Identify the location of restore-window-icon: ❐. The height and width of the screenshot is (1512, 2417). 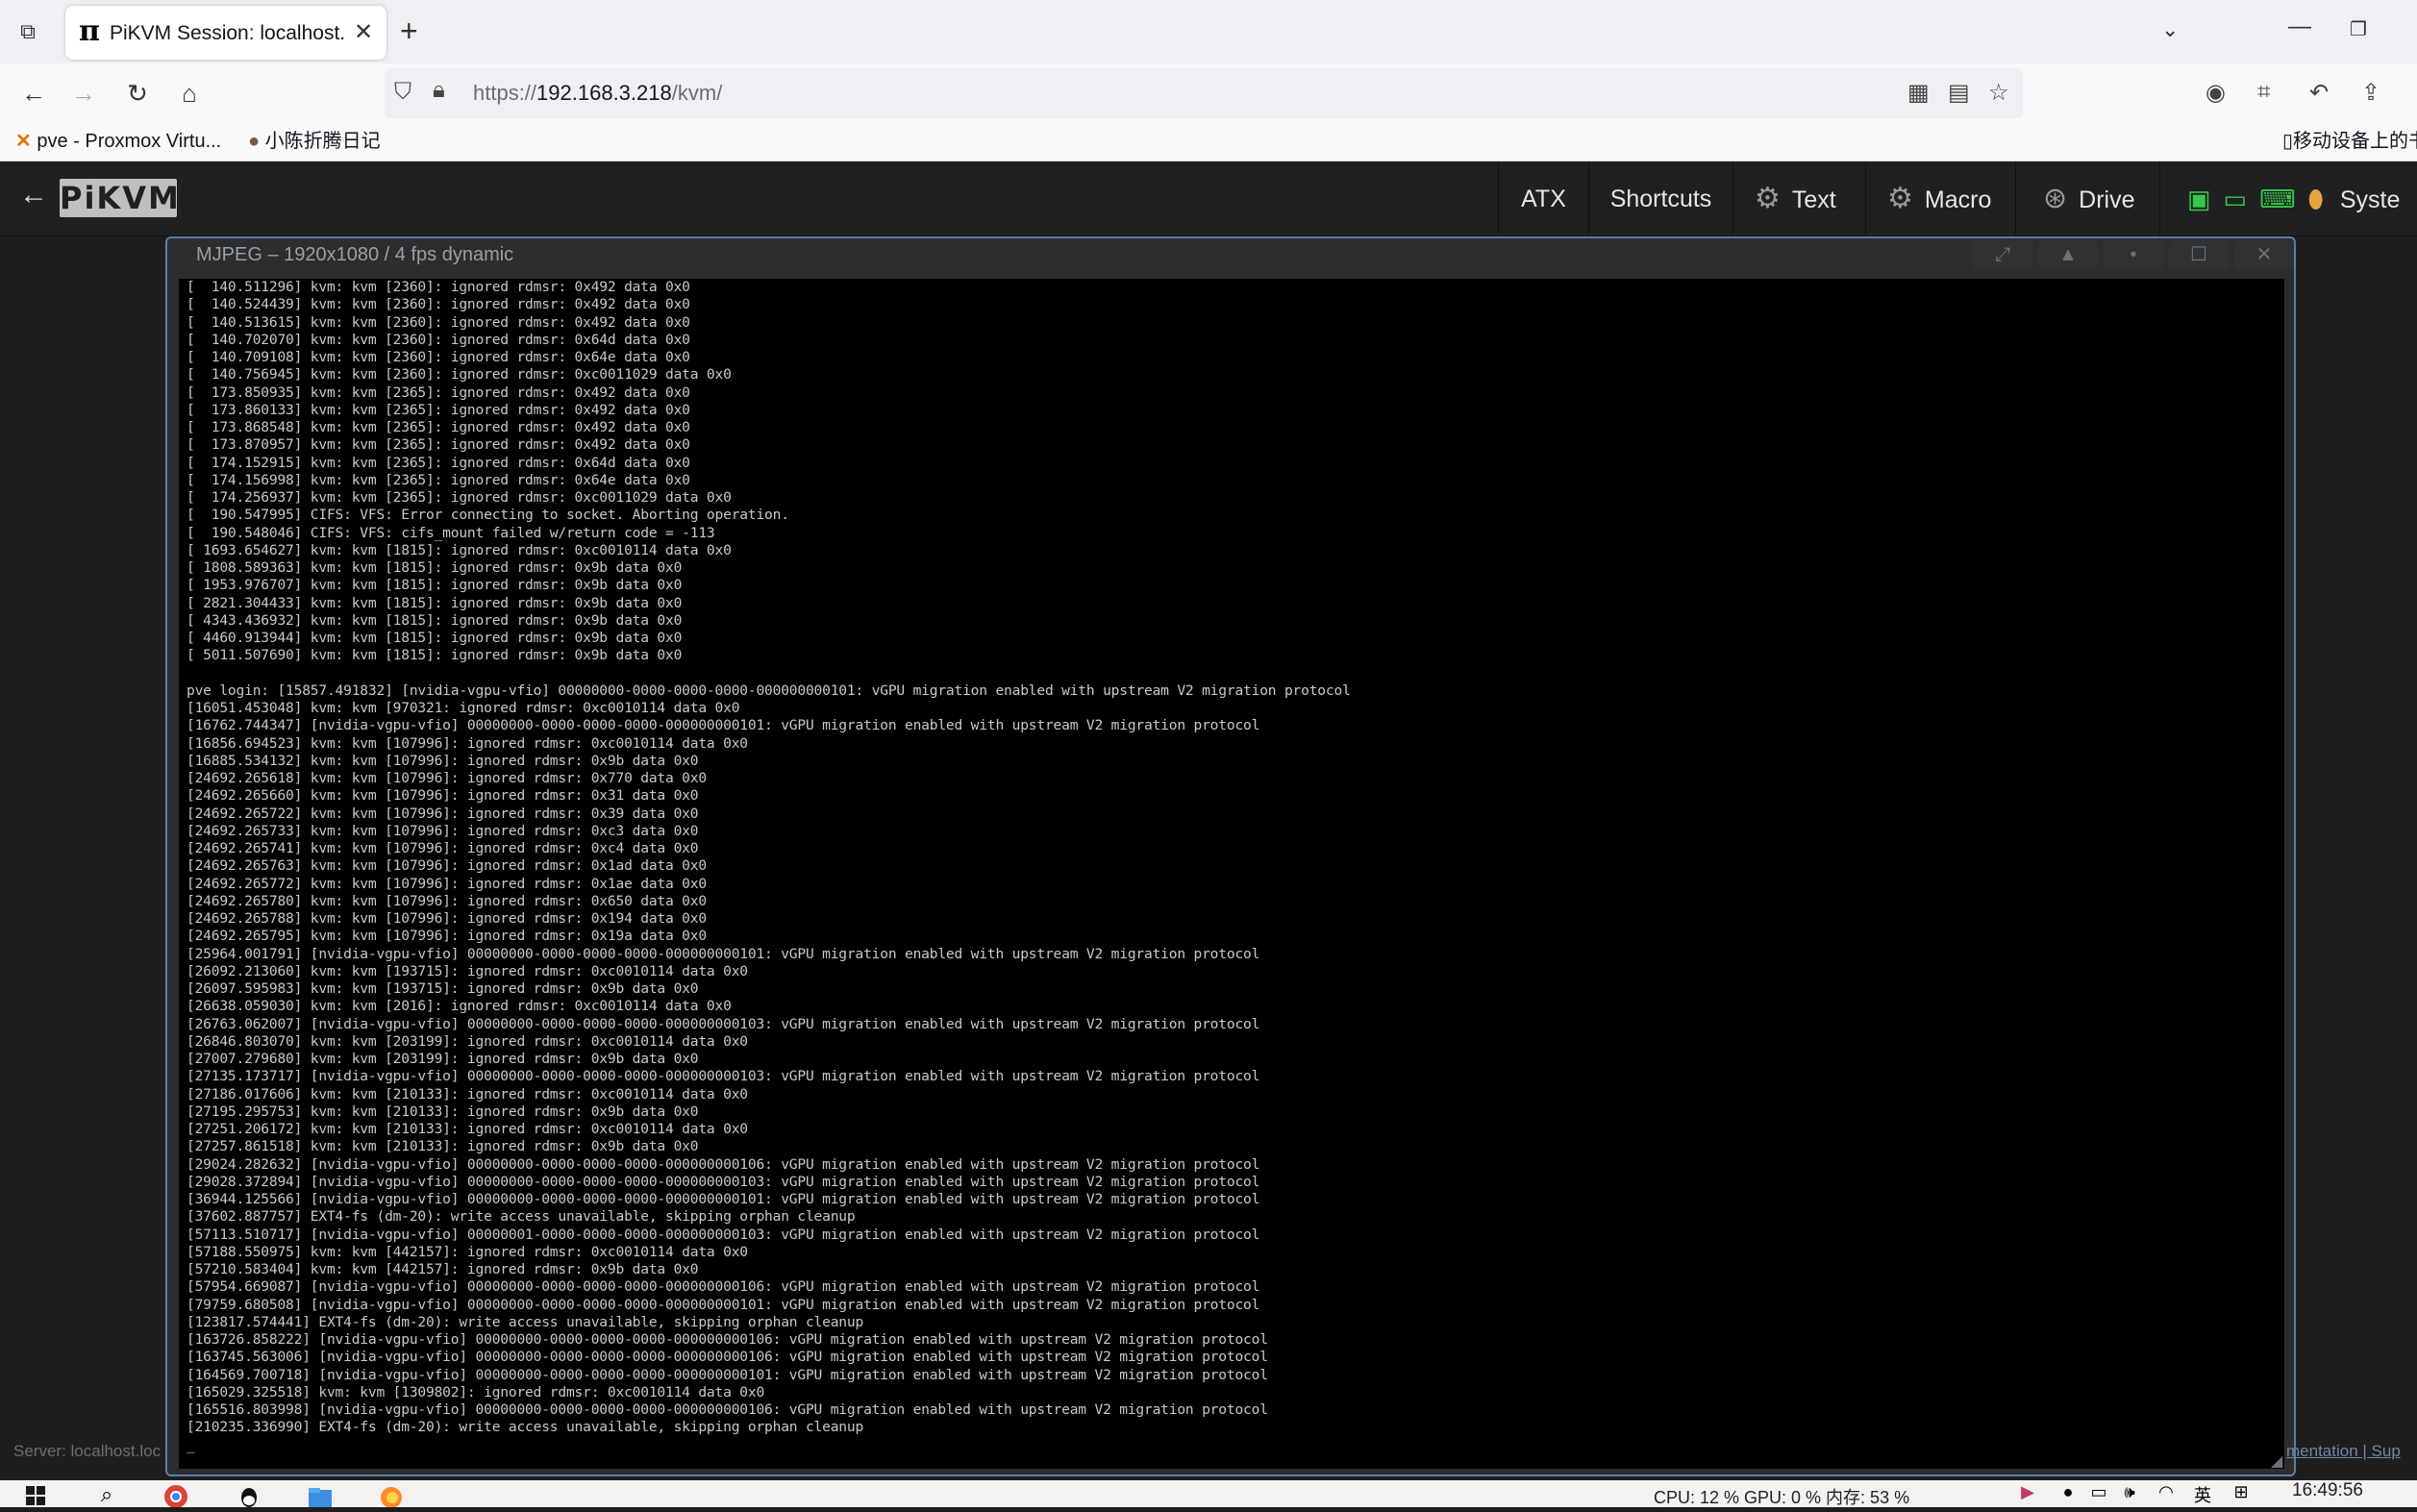
(2358, 29).